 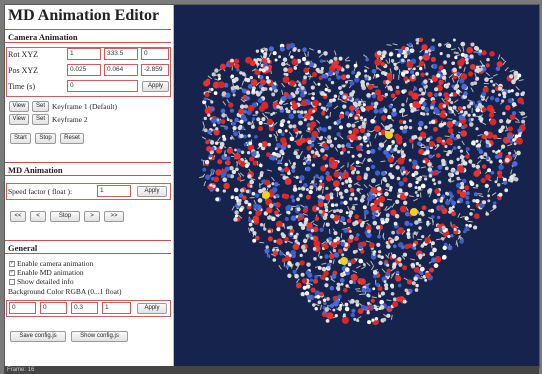 I want to click on camera-stop-button: Stop, so click(x=45, y=138).